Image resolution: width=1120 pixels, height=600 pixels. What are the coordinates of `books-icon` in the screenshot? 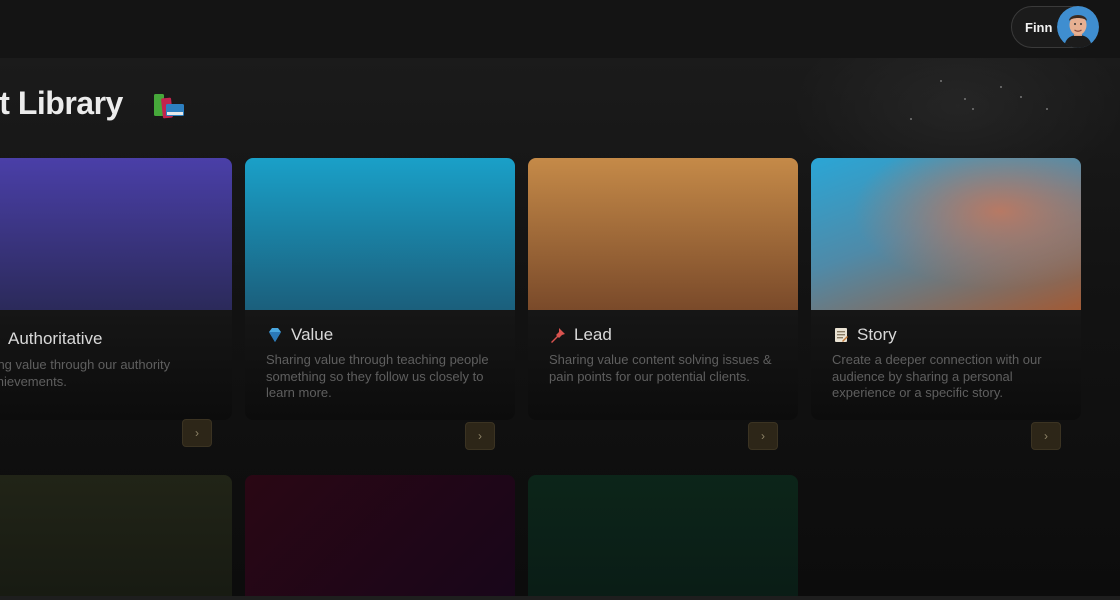 It's located at (169, 107).